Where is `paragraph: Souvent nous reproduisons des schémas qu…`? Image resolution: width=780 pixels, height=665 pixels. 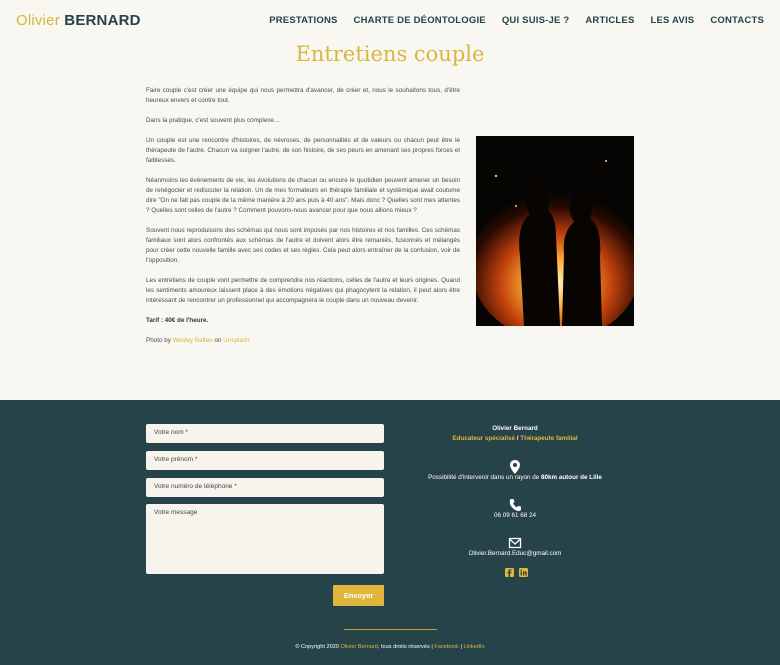
paragraph: Souvent nous reproduisons des schémas qu… is located at coordinates (303, 245).